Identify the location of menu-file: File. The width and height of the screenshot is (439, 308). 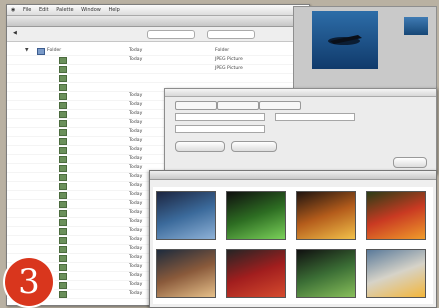
(27, 10).